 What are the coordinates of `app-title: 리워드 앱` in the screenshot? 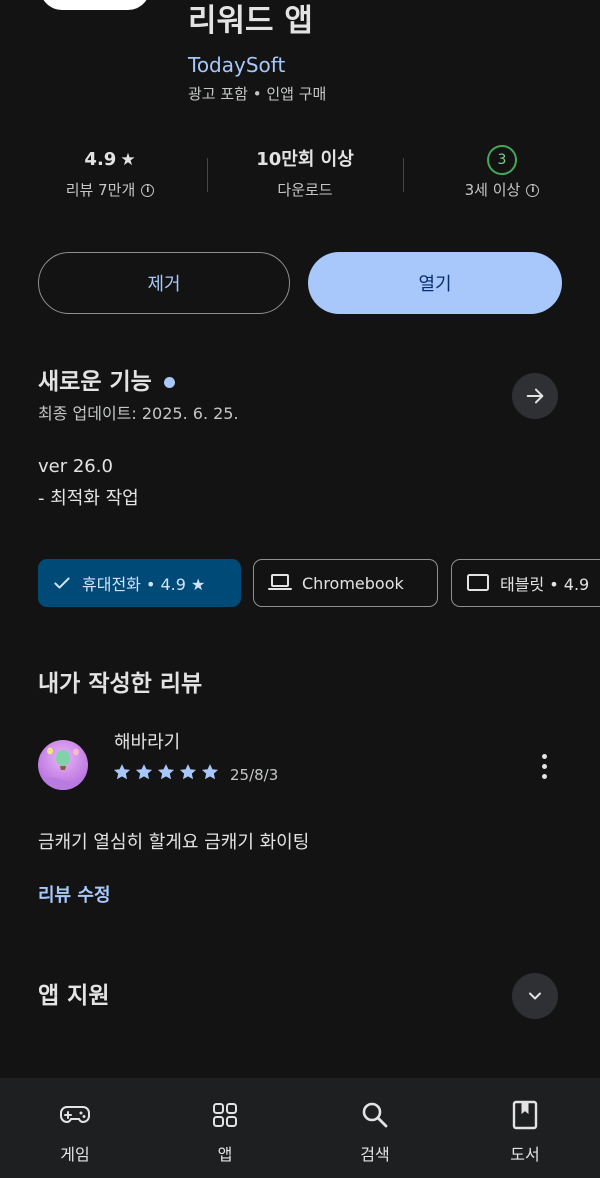 It's located at (250, 21).